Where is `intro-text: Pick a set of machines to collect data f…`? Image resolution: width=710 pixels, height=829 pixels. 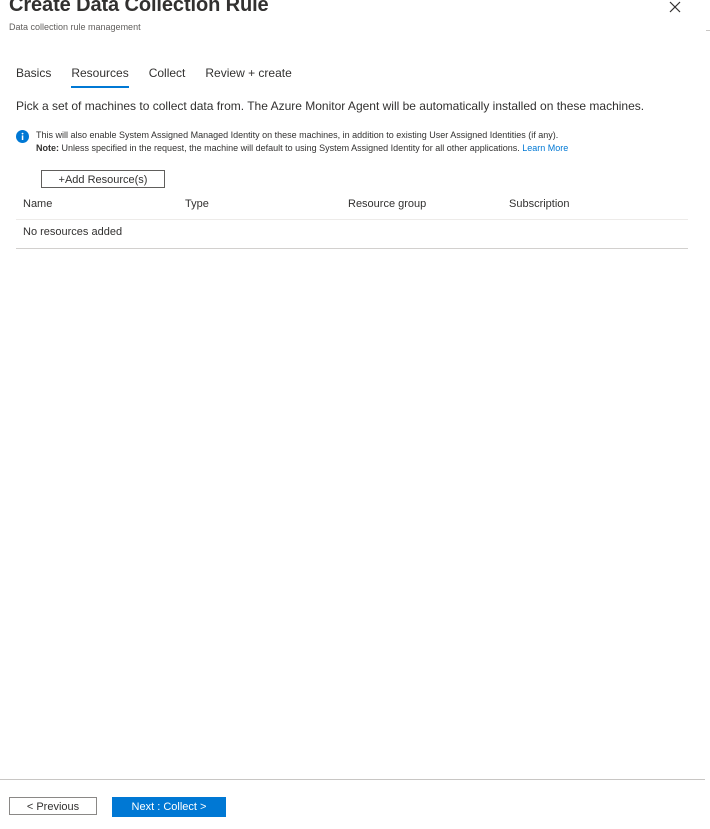 intro-text: Pick a set of machines to collect data f… is located at coordinates (330, 106).